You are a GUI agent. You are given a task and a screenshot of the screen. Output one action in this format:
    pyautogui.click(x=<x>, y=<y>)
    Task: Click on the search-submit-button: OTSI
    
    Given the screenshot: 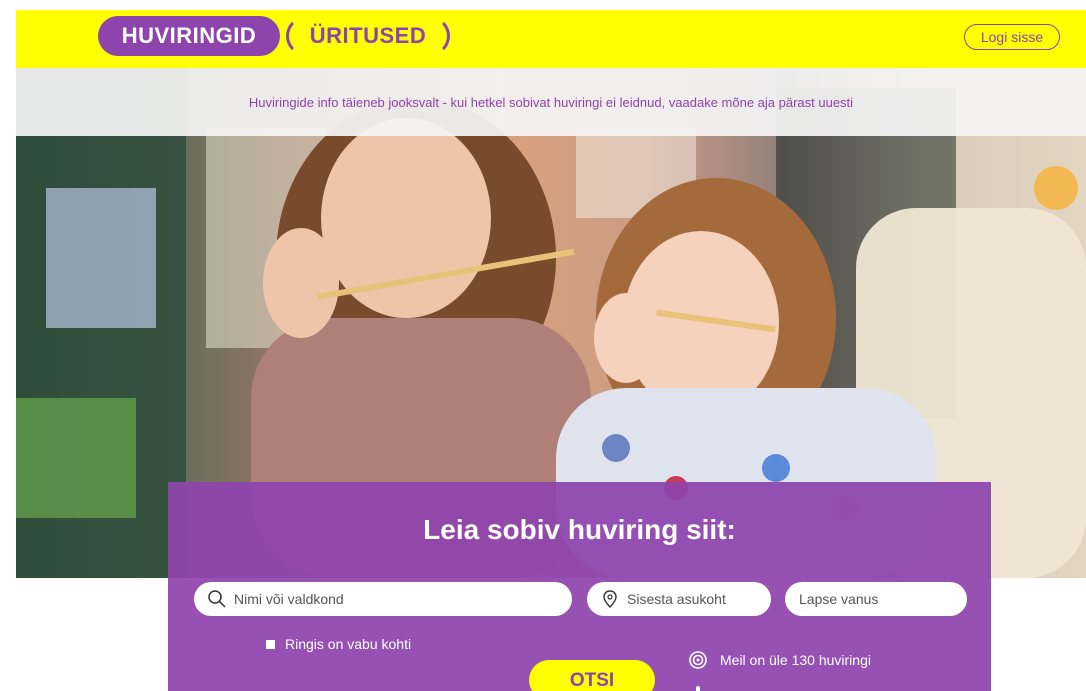 What is the action you would take?
    pyautogui.click(x=592, y=675)
    